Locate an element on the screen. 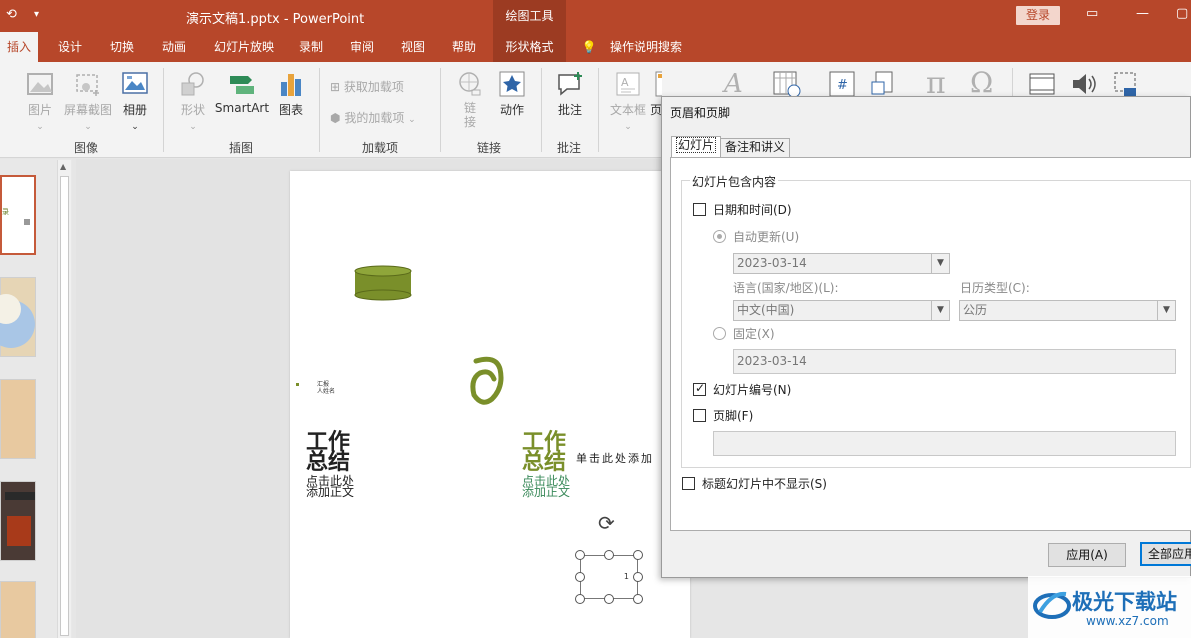 The width and height of the screenshot is (1191, 638). fixed-radio is located at coordinates (719, 333).